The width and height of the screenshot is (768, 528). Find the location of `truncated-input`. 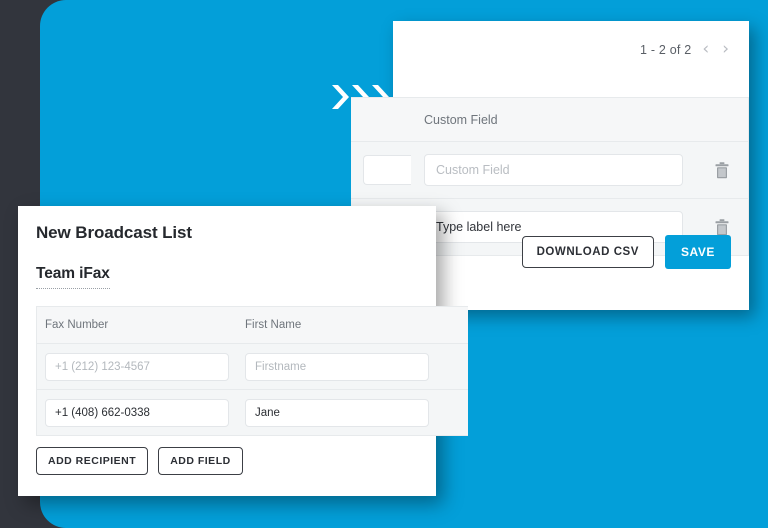

truncated-input is located at coordinates (387, 170).